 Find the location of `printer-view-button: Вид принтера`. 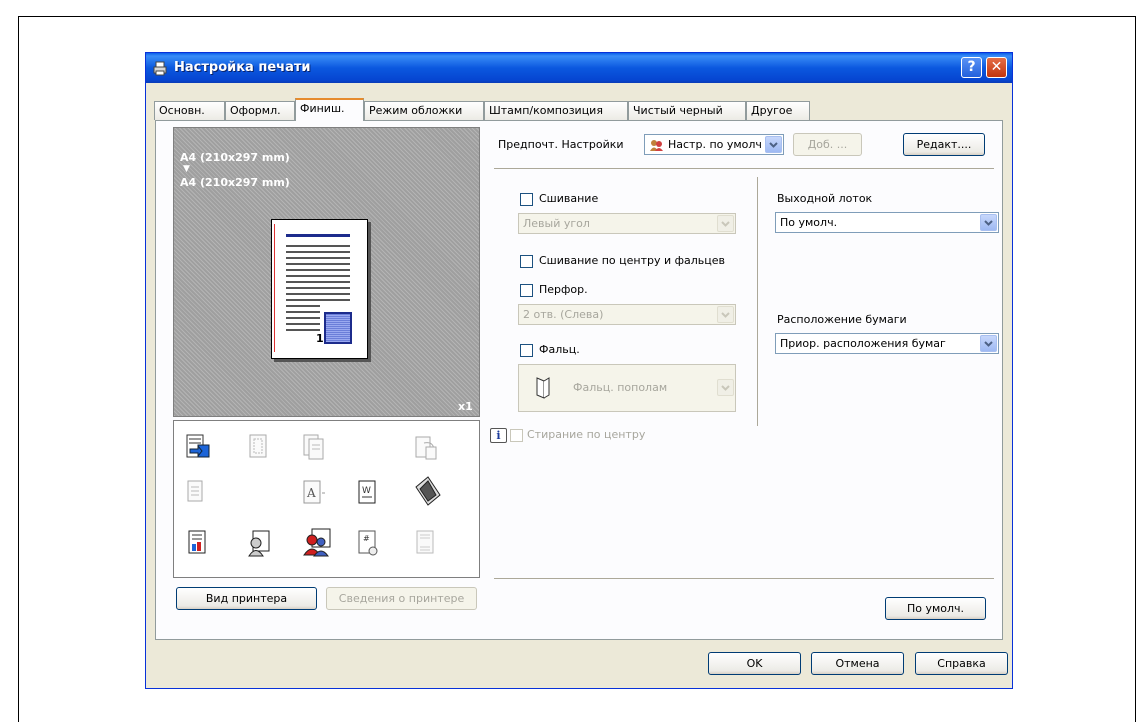

printer-view-button: Вид принтера is located at coordinates (246, 598).